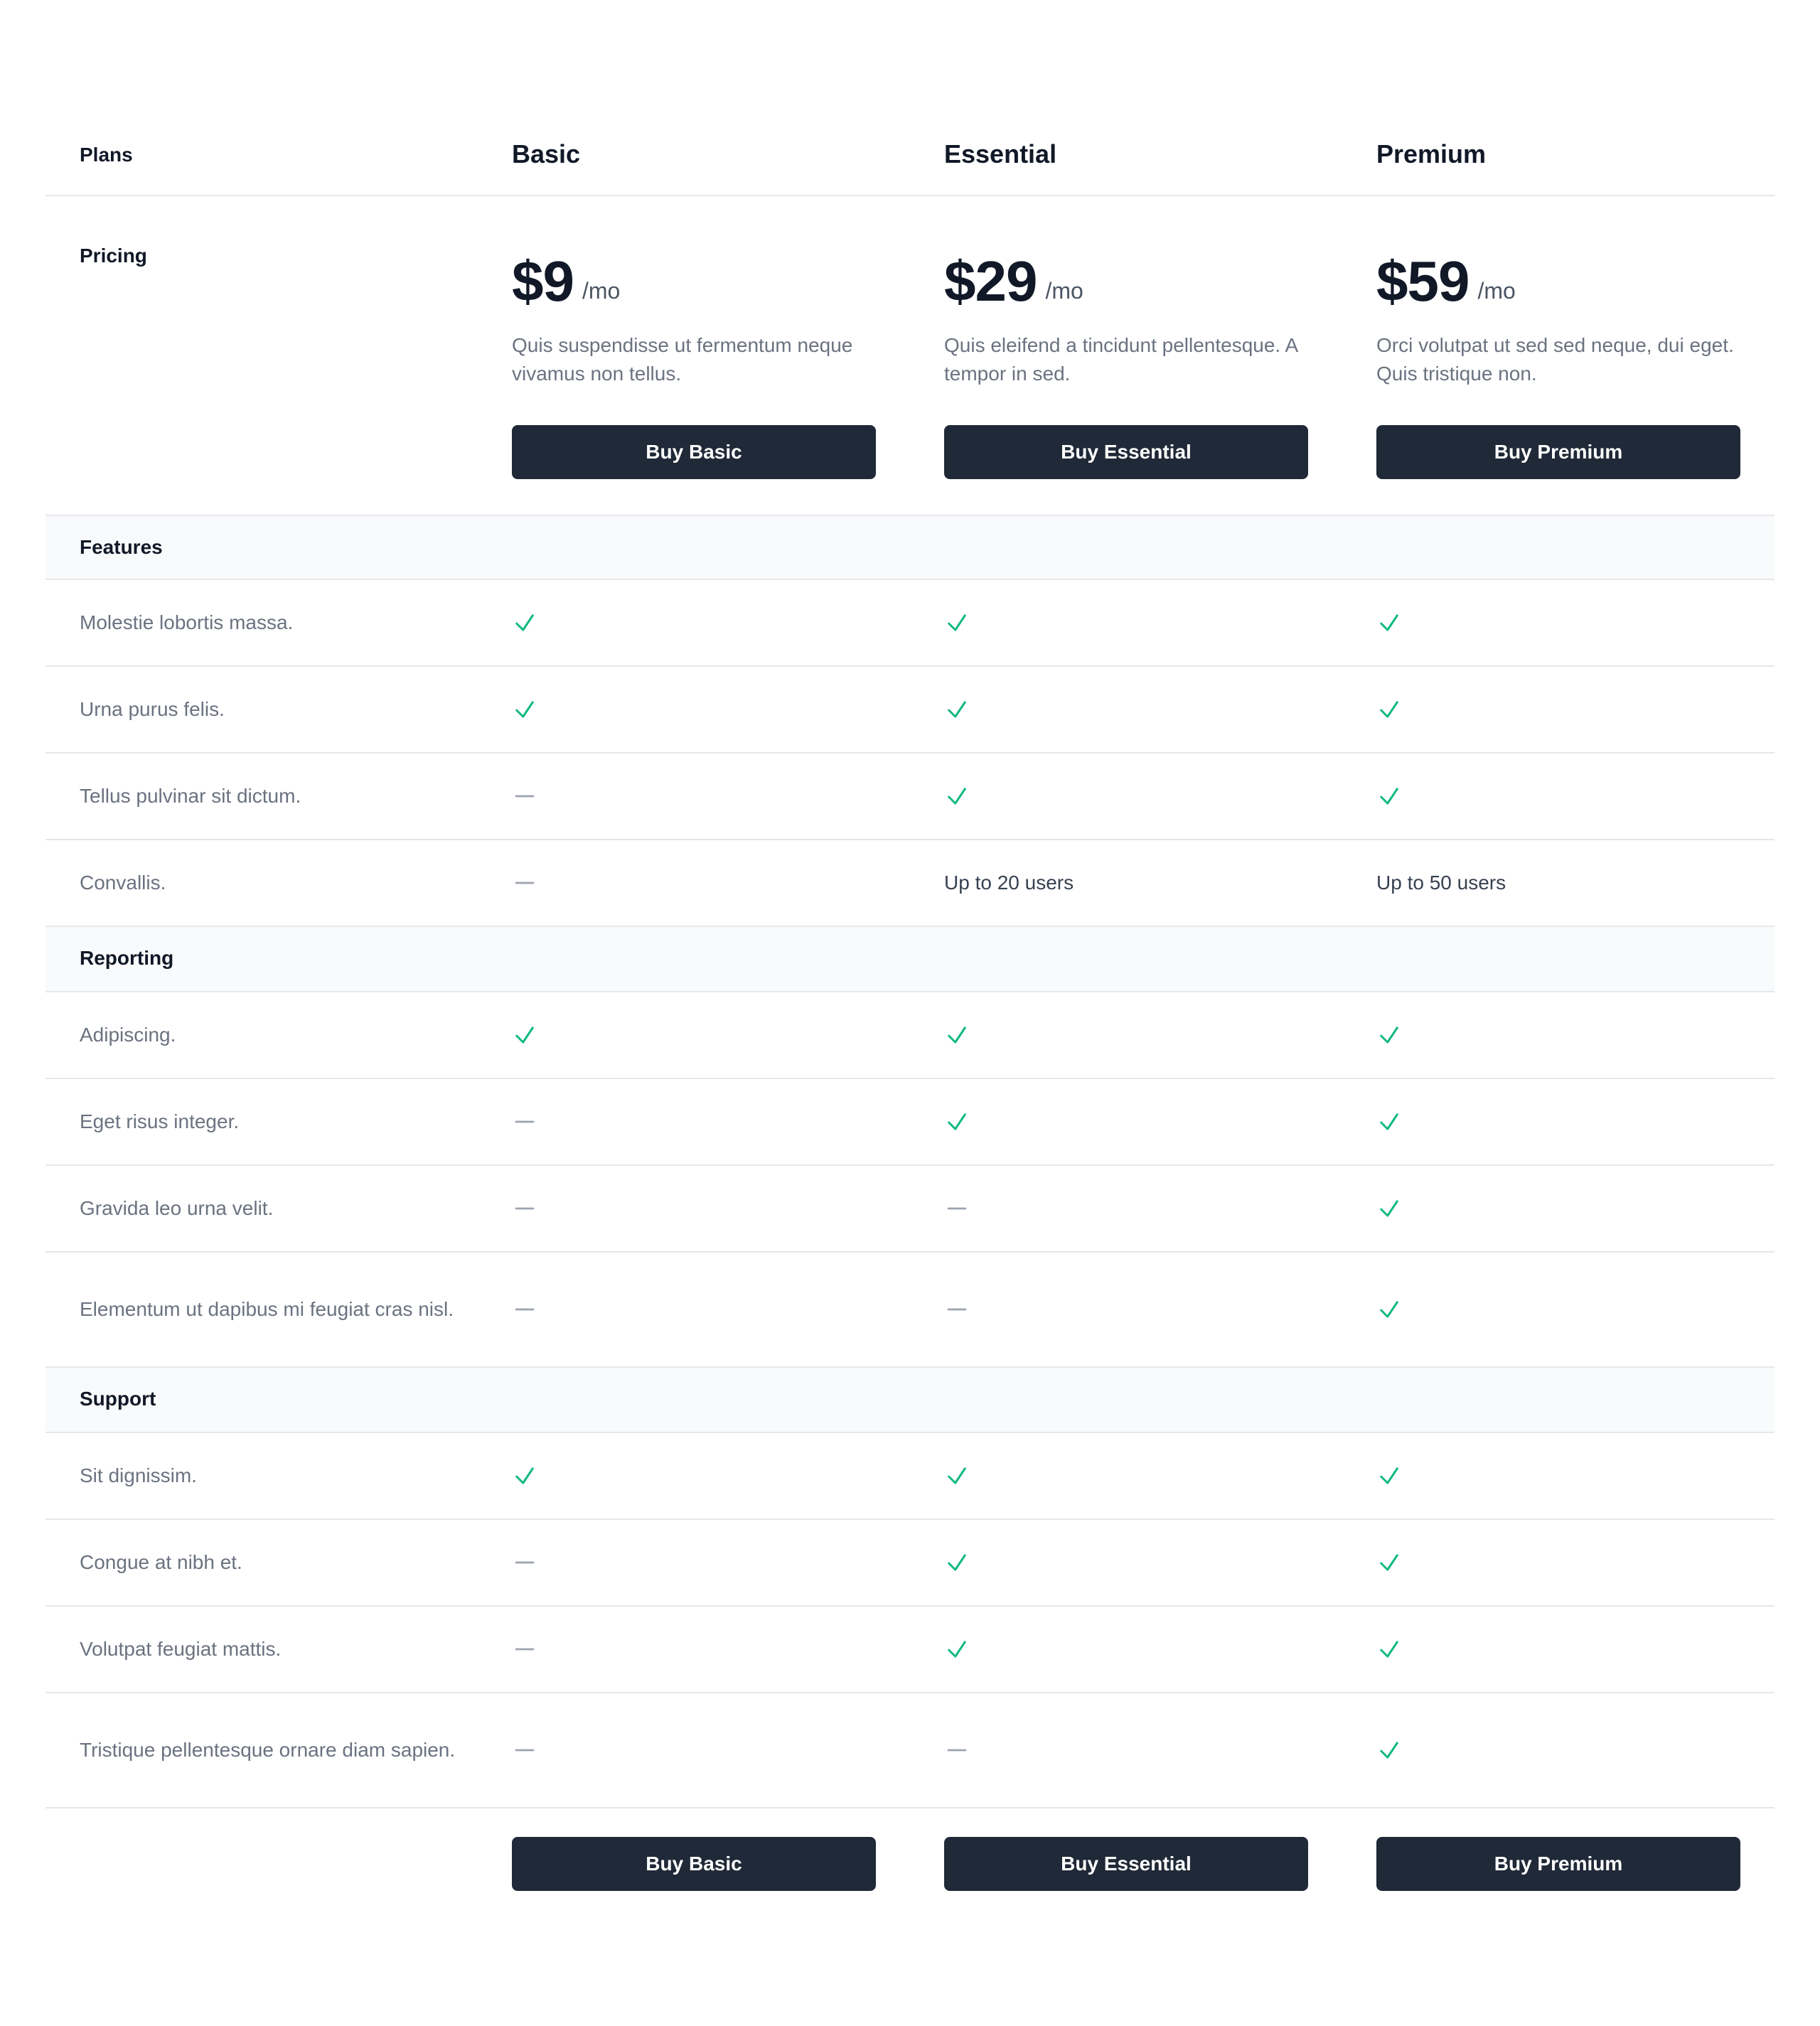  Describe the element at coordinates (910, 1209) in the screenshot. I see `table-row: Gravida leo urna velit.` at that location.